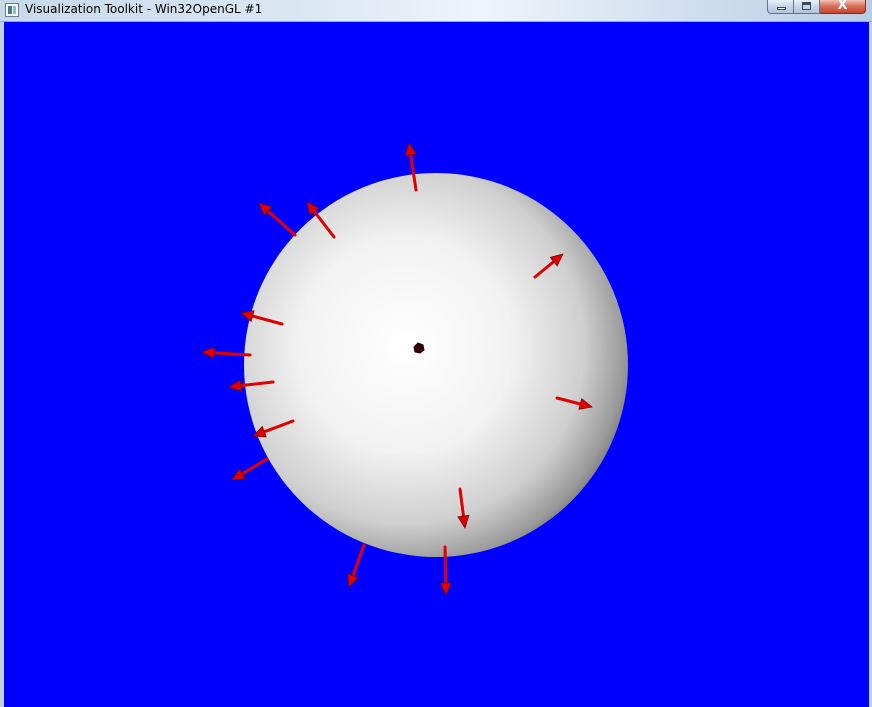 This screenshot has width=872, height=707. I want to click on minimize-button, so click(780, 7).